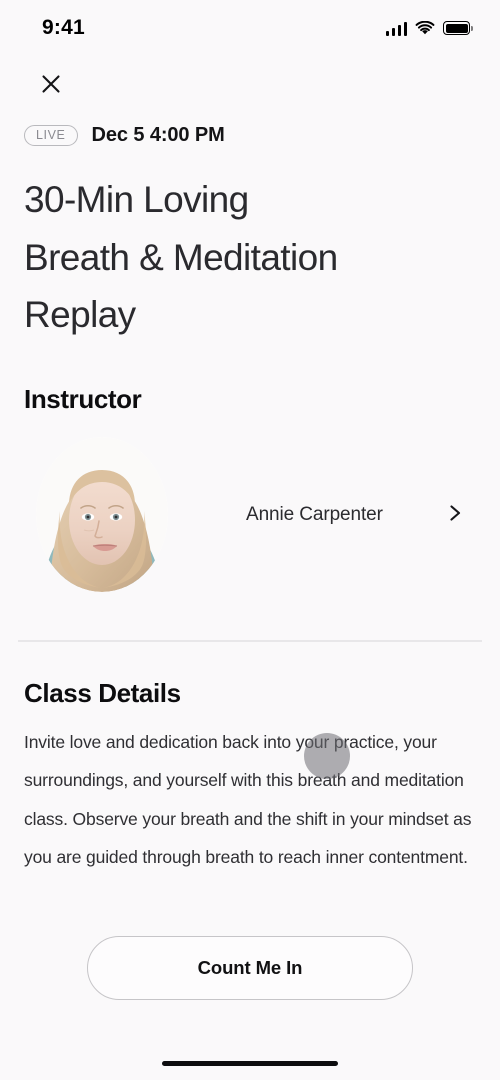 The image size is (500, 1080). I want to click on close-icon, so click(51, 85).